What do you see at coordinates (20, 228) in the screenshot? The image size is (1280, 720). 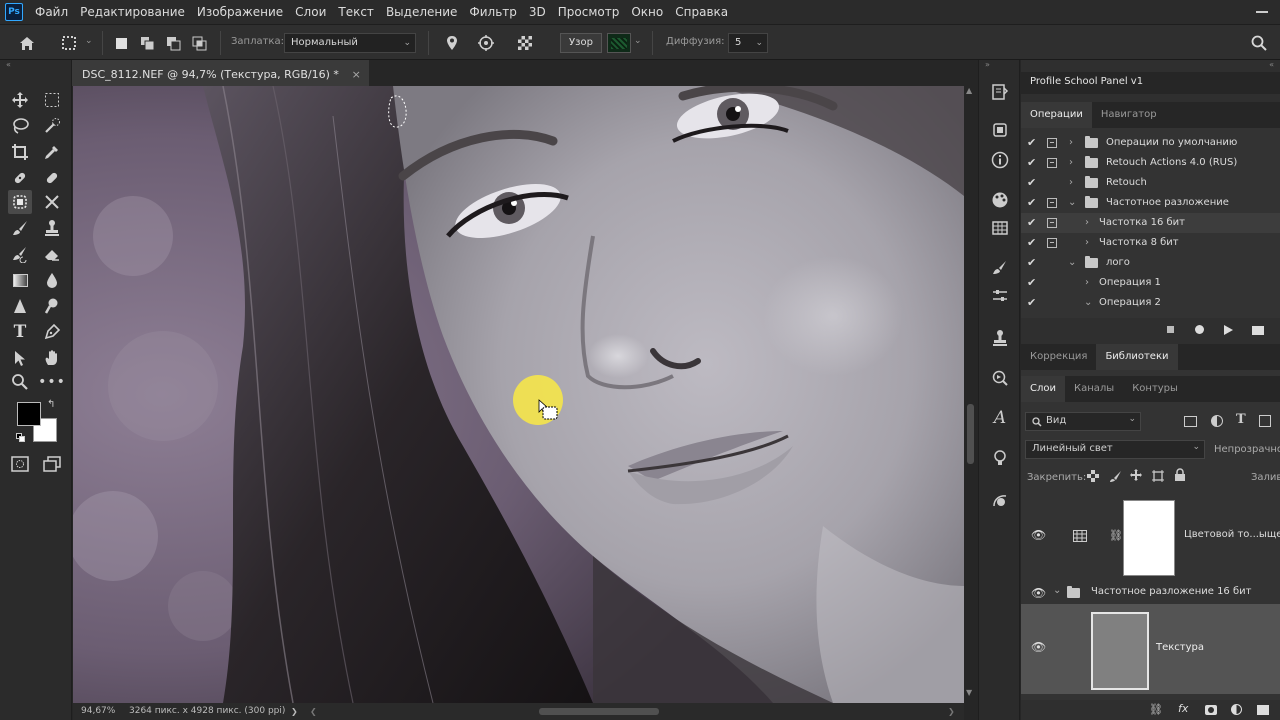 I see `brush-tool` at bounding box center [20, 228].